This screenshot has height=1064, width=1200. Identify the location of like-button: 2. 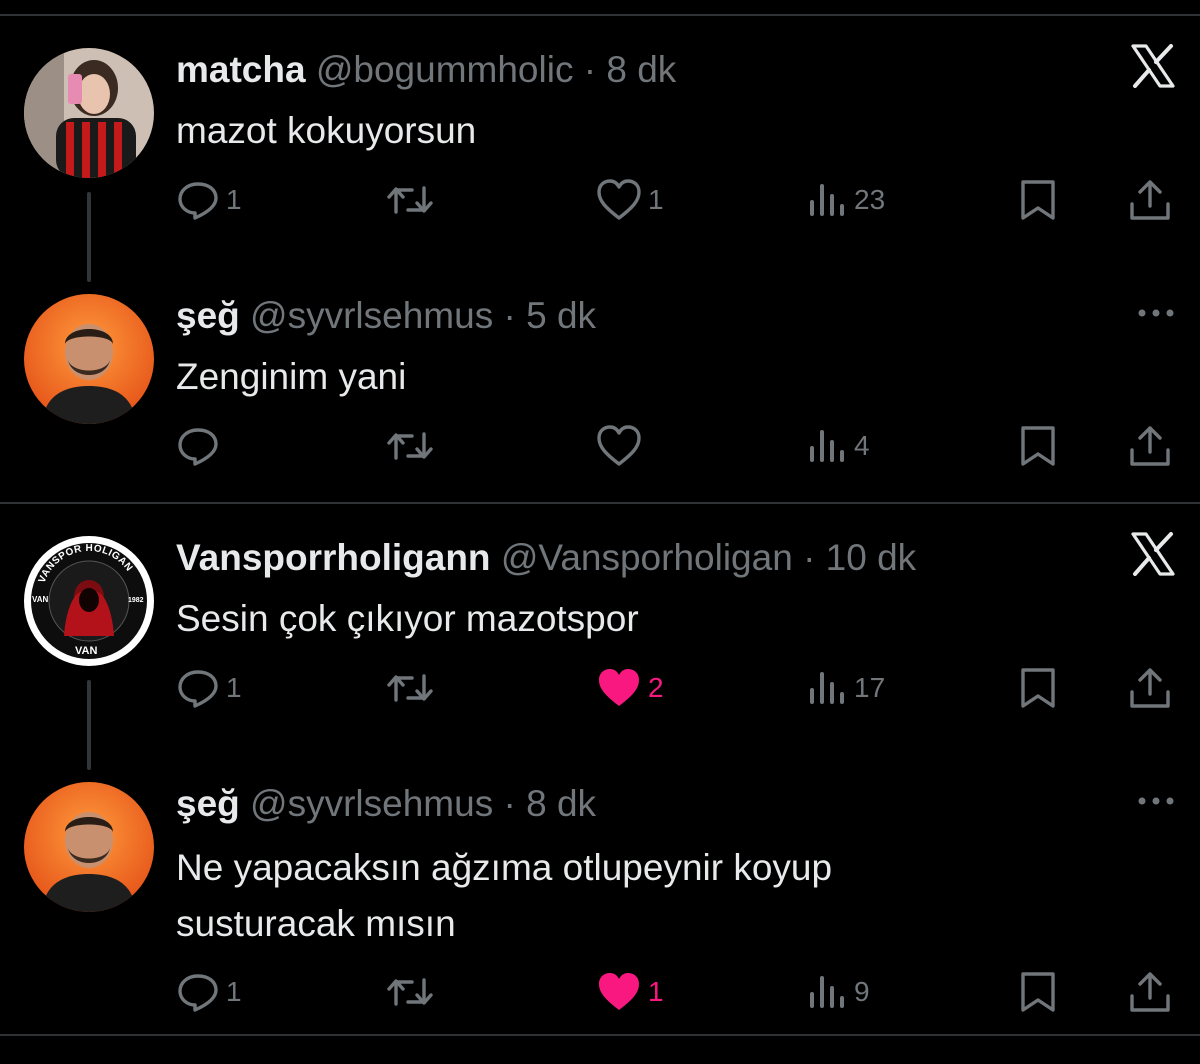
(630, 688).